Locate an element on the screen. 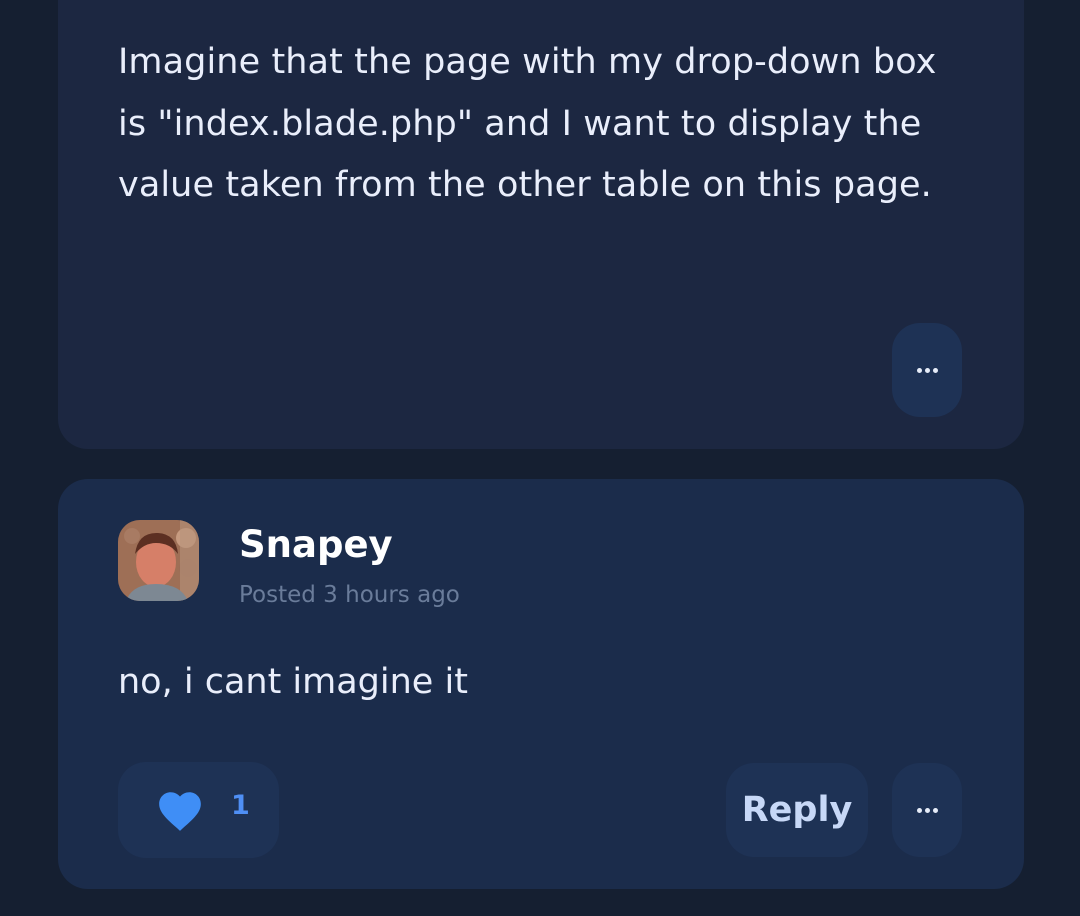 The width and height of the screenshot is (1080, 916). posted-timestamp: Posted 3 hours ago is located at coordinates (349, 595).